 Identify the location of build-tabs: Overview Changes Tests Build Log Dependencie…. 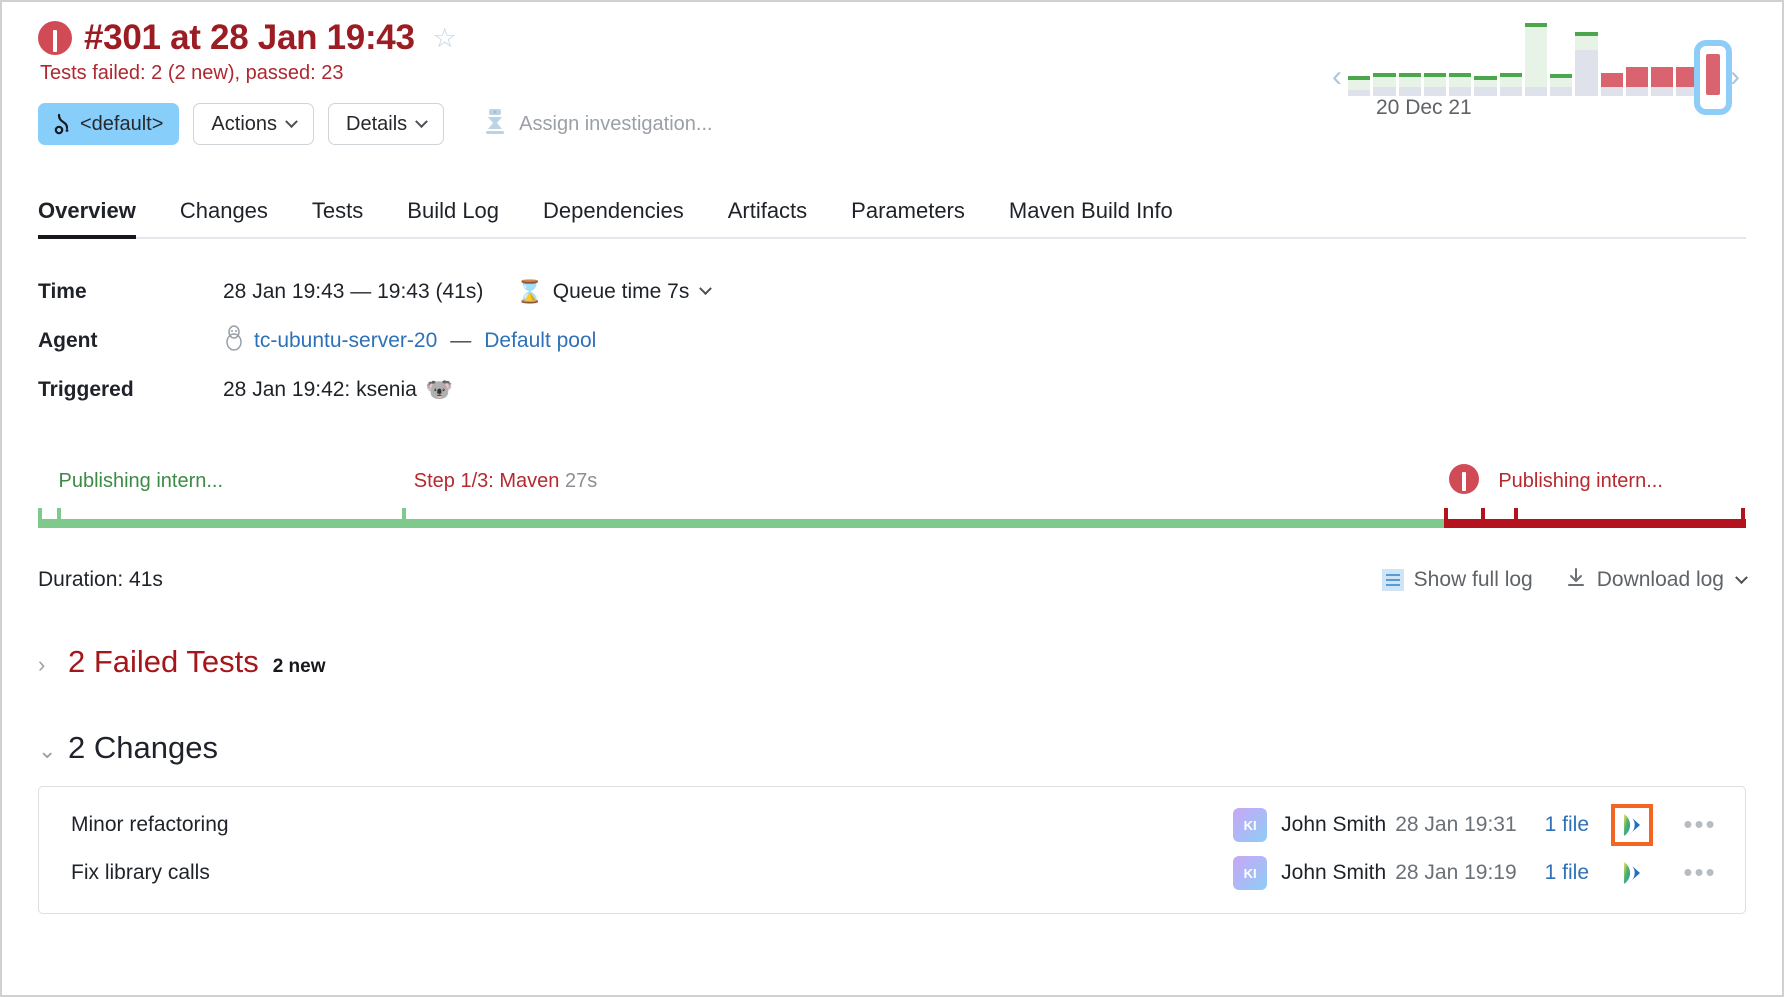
(892, 216).